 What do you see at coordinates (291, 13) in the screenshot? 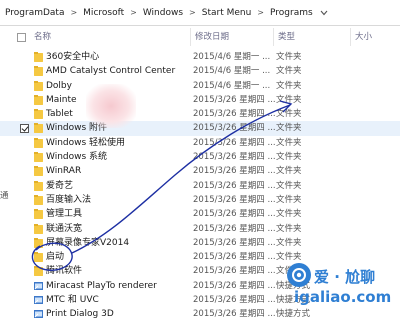
I see `breadcrumb-item-programs: Programs` at bounding box center [291, 13].